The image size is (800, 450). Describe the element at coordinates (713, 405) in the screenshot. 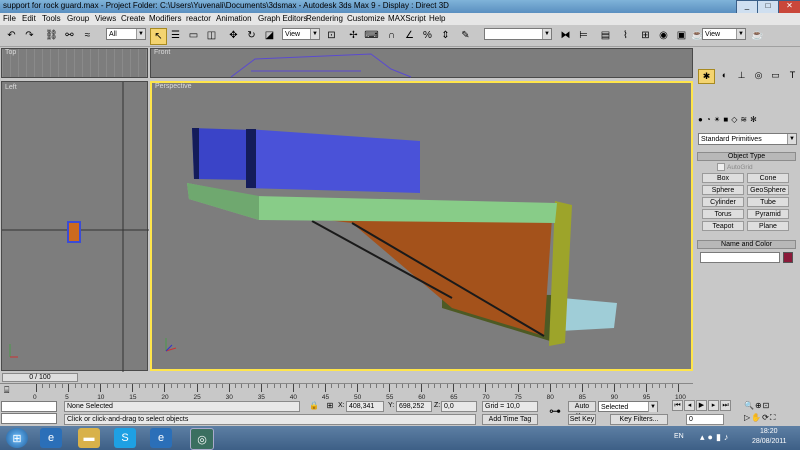

I see `next-frame-icon: ▸` at that location.